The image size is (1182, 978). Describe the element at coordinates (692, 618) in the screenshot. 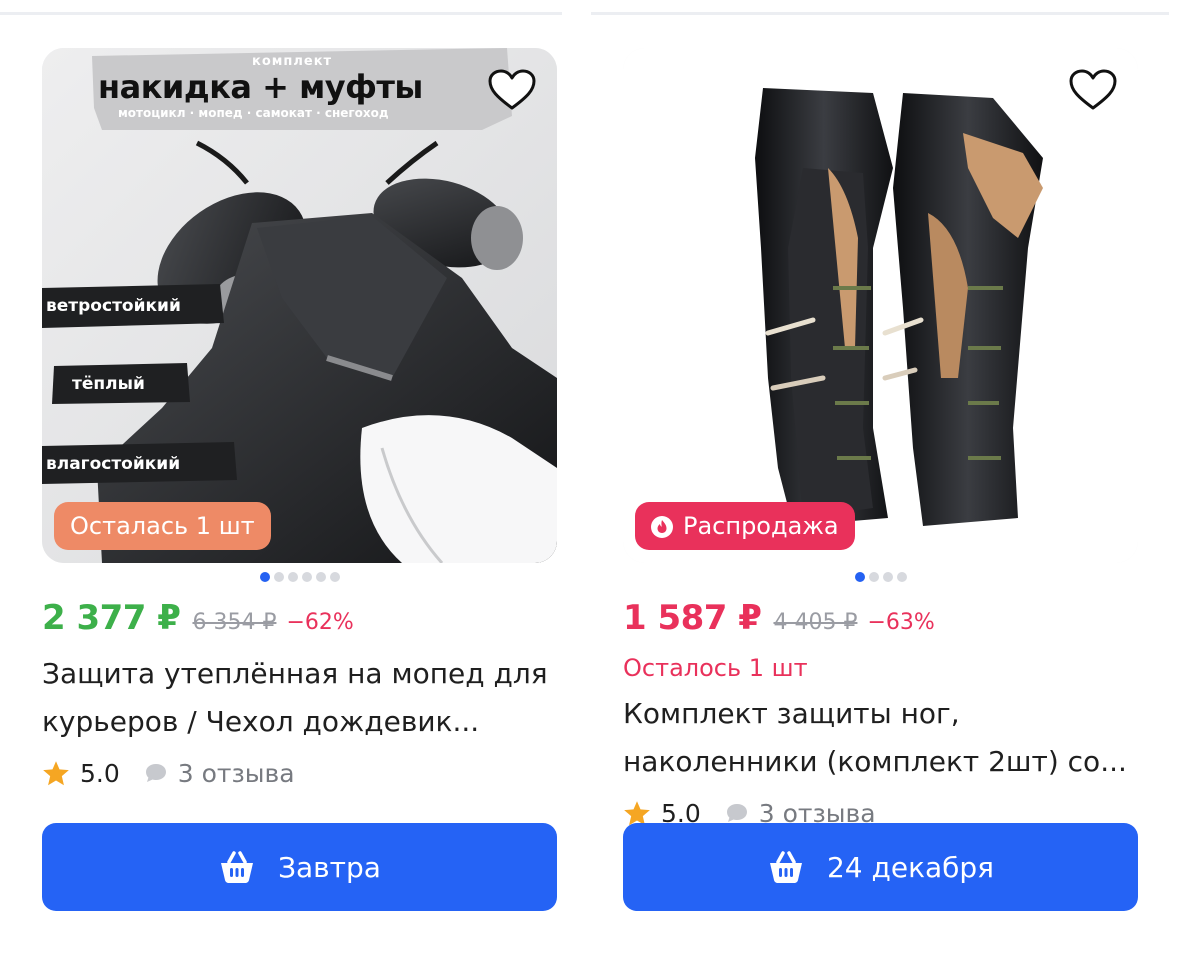

I see `current-price: 1 587 ₽` at that location.